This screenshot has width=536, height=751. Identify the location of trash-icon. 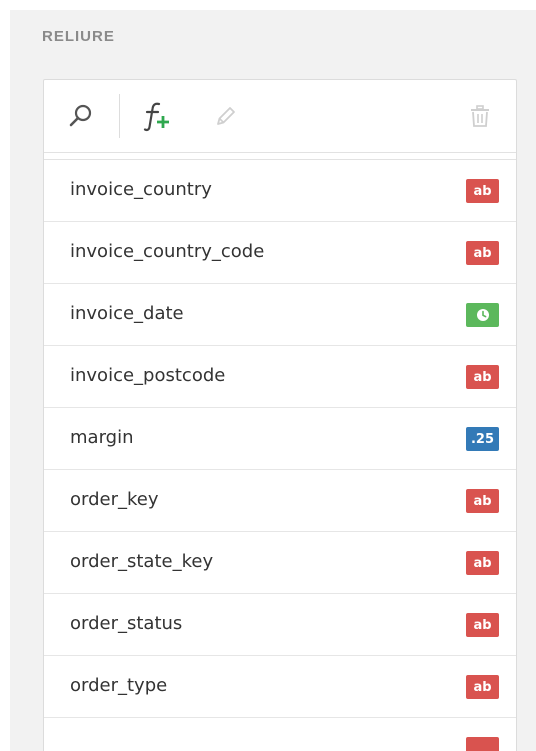
(480, 116).